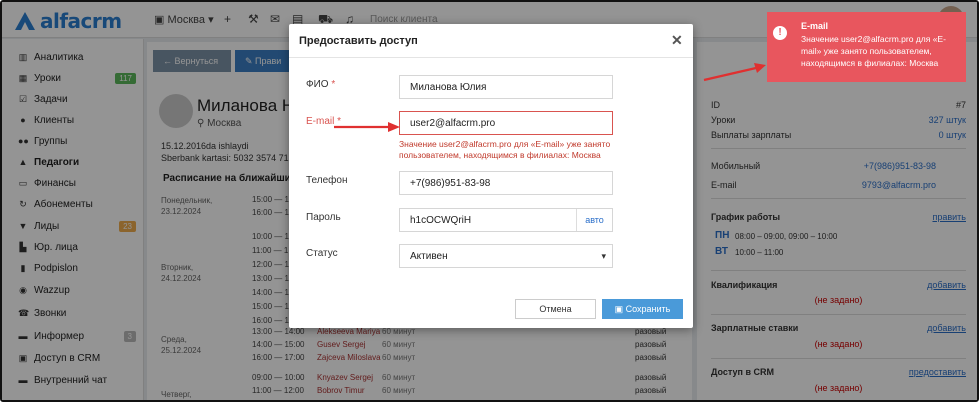  What do you see at coordinates (429, 256) in the screenshot?
I see `status-value: Активен` at bounding box center [429, 256].